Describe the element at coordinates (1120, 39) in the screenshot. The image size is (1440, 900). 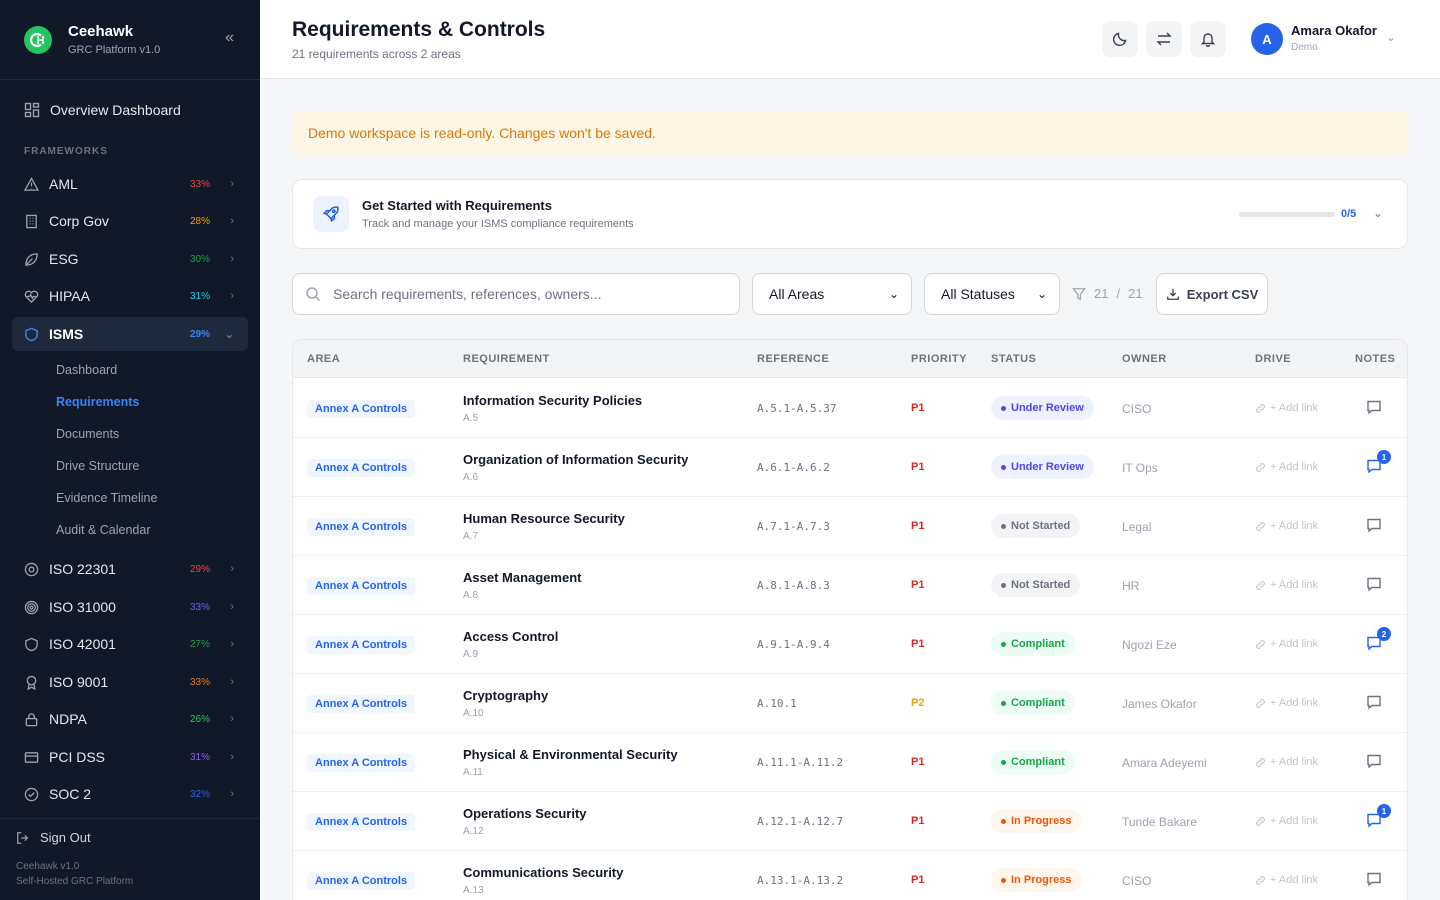
I see `theme-toggle-button` at that location.